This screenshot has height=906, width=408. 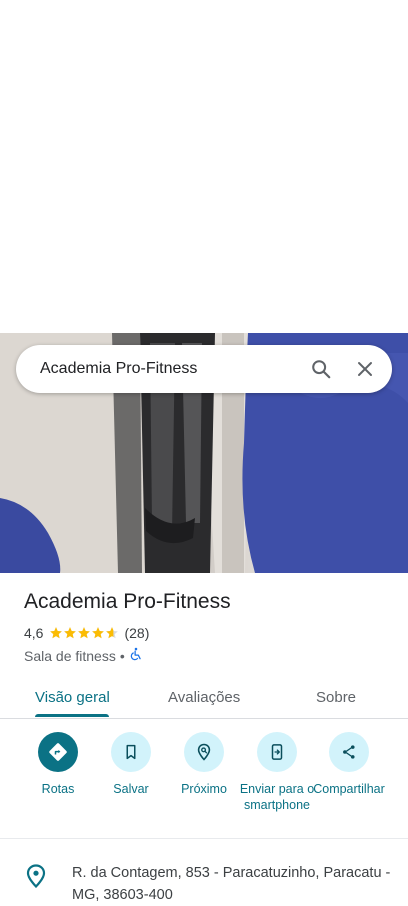 I want to click on search-bar: Academia Pro-Fitness, so click(x=204, y=369).